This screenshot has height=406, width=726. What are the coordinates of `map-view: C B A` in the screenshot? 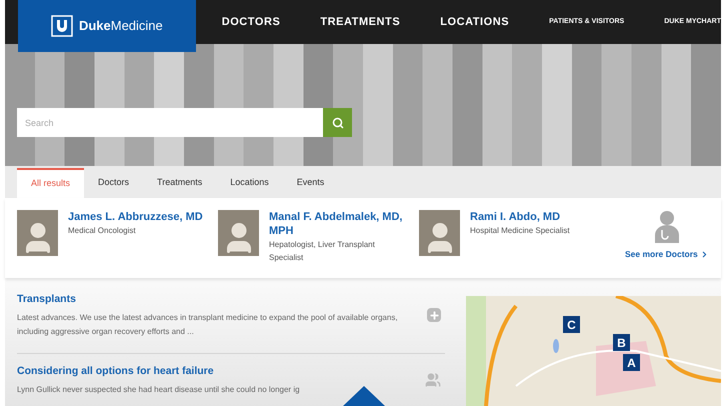 It's located at (593, 351).